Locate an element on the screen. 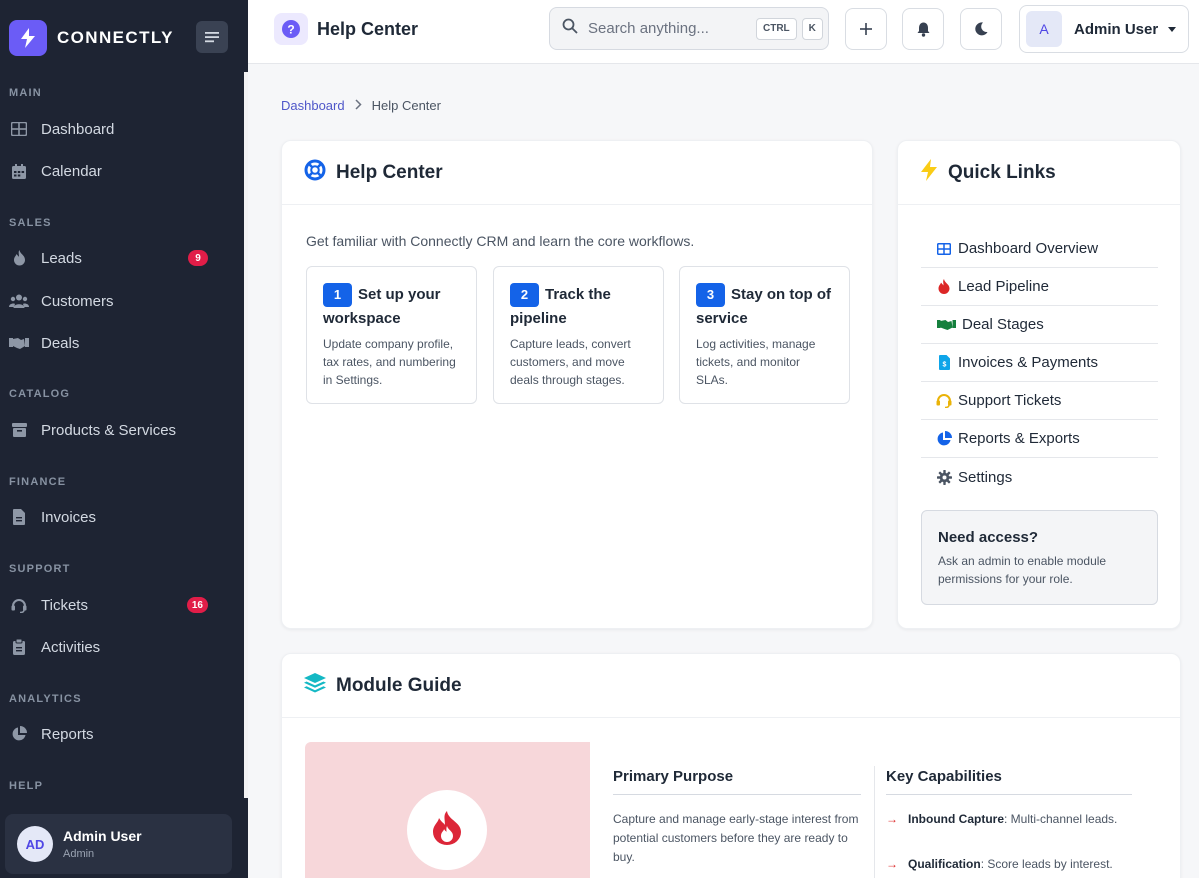 This screenshot has width=1199, height=878. quick-link-label: Settings is located at coordinates (985, 477).